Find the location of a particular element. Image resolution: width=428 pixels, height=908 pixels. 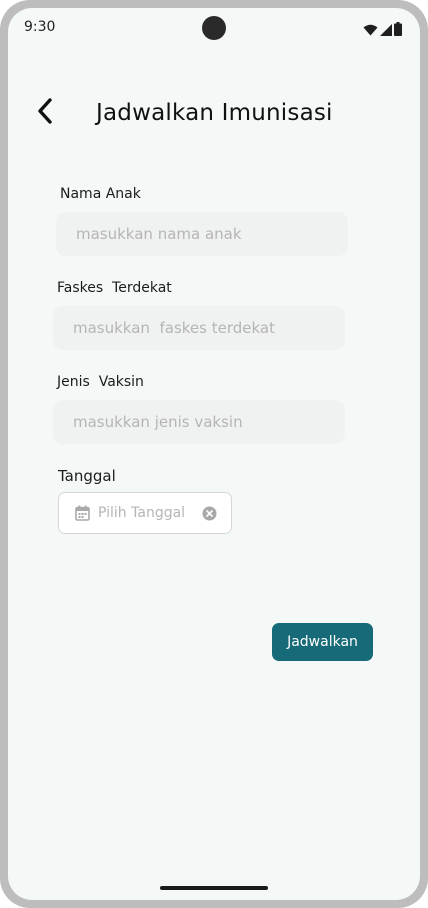

tanggal-label: Tanggal is located at coordinates (87, 476).